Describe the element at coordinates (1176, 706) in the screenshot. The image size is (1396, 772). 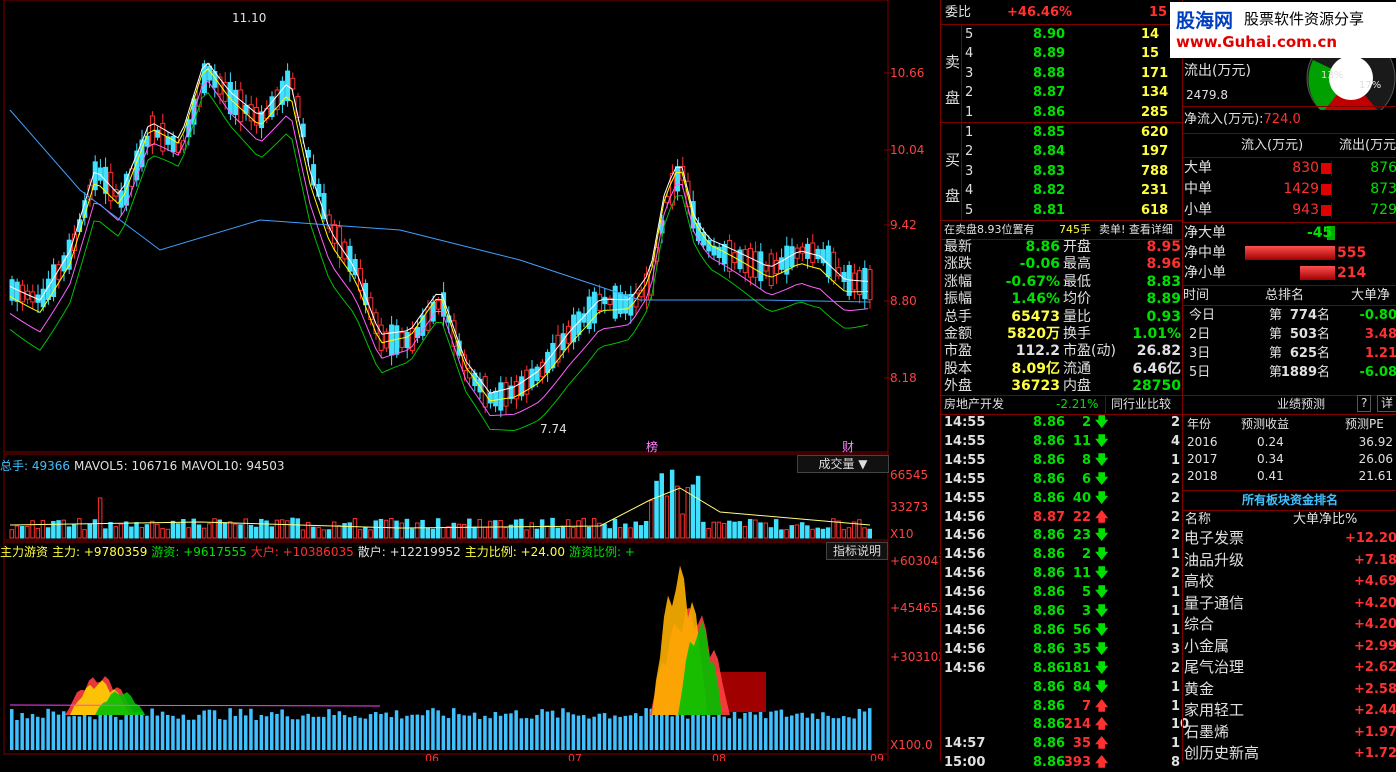
I see `tick-count: 1` at that location.